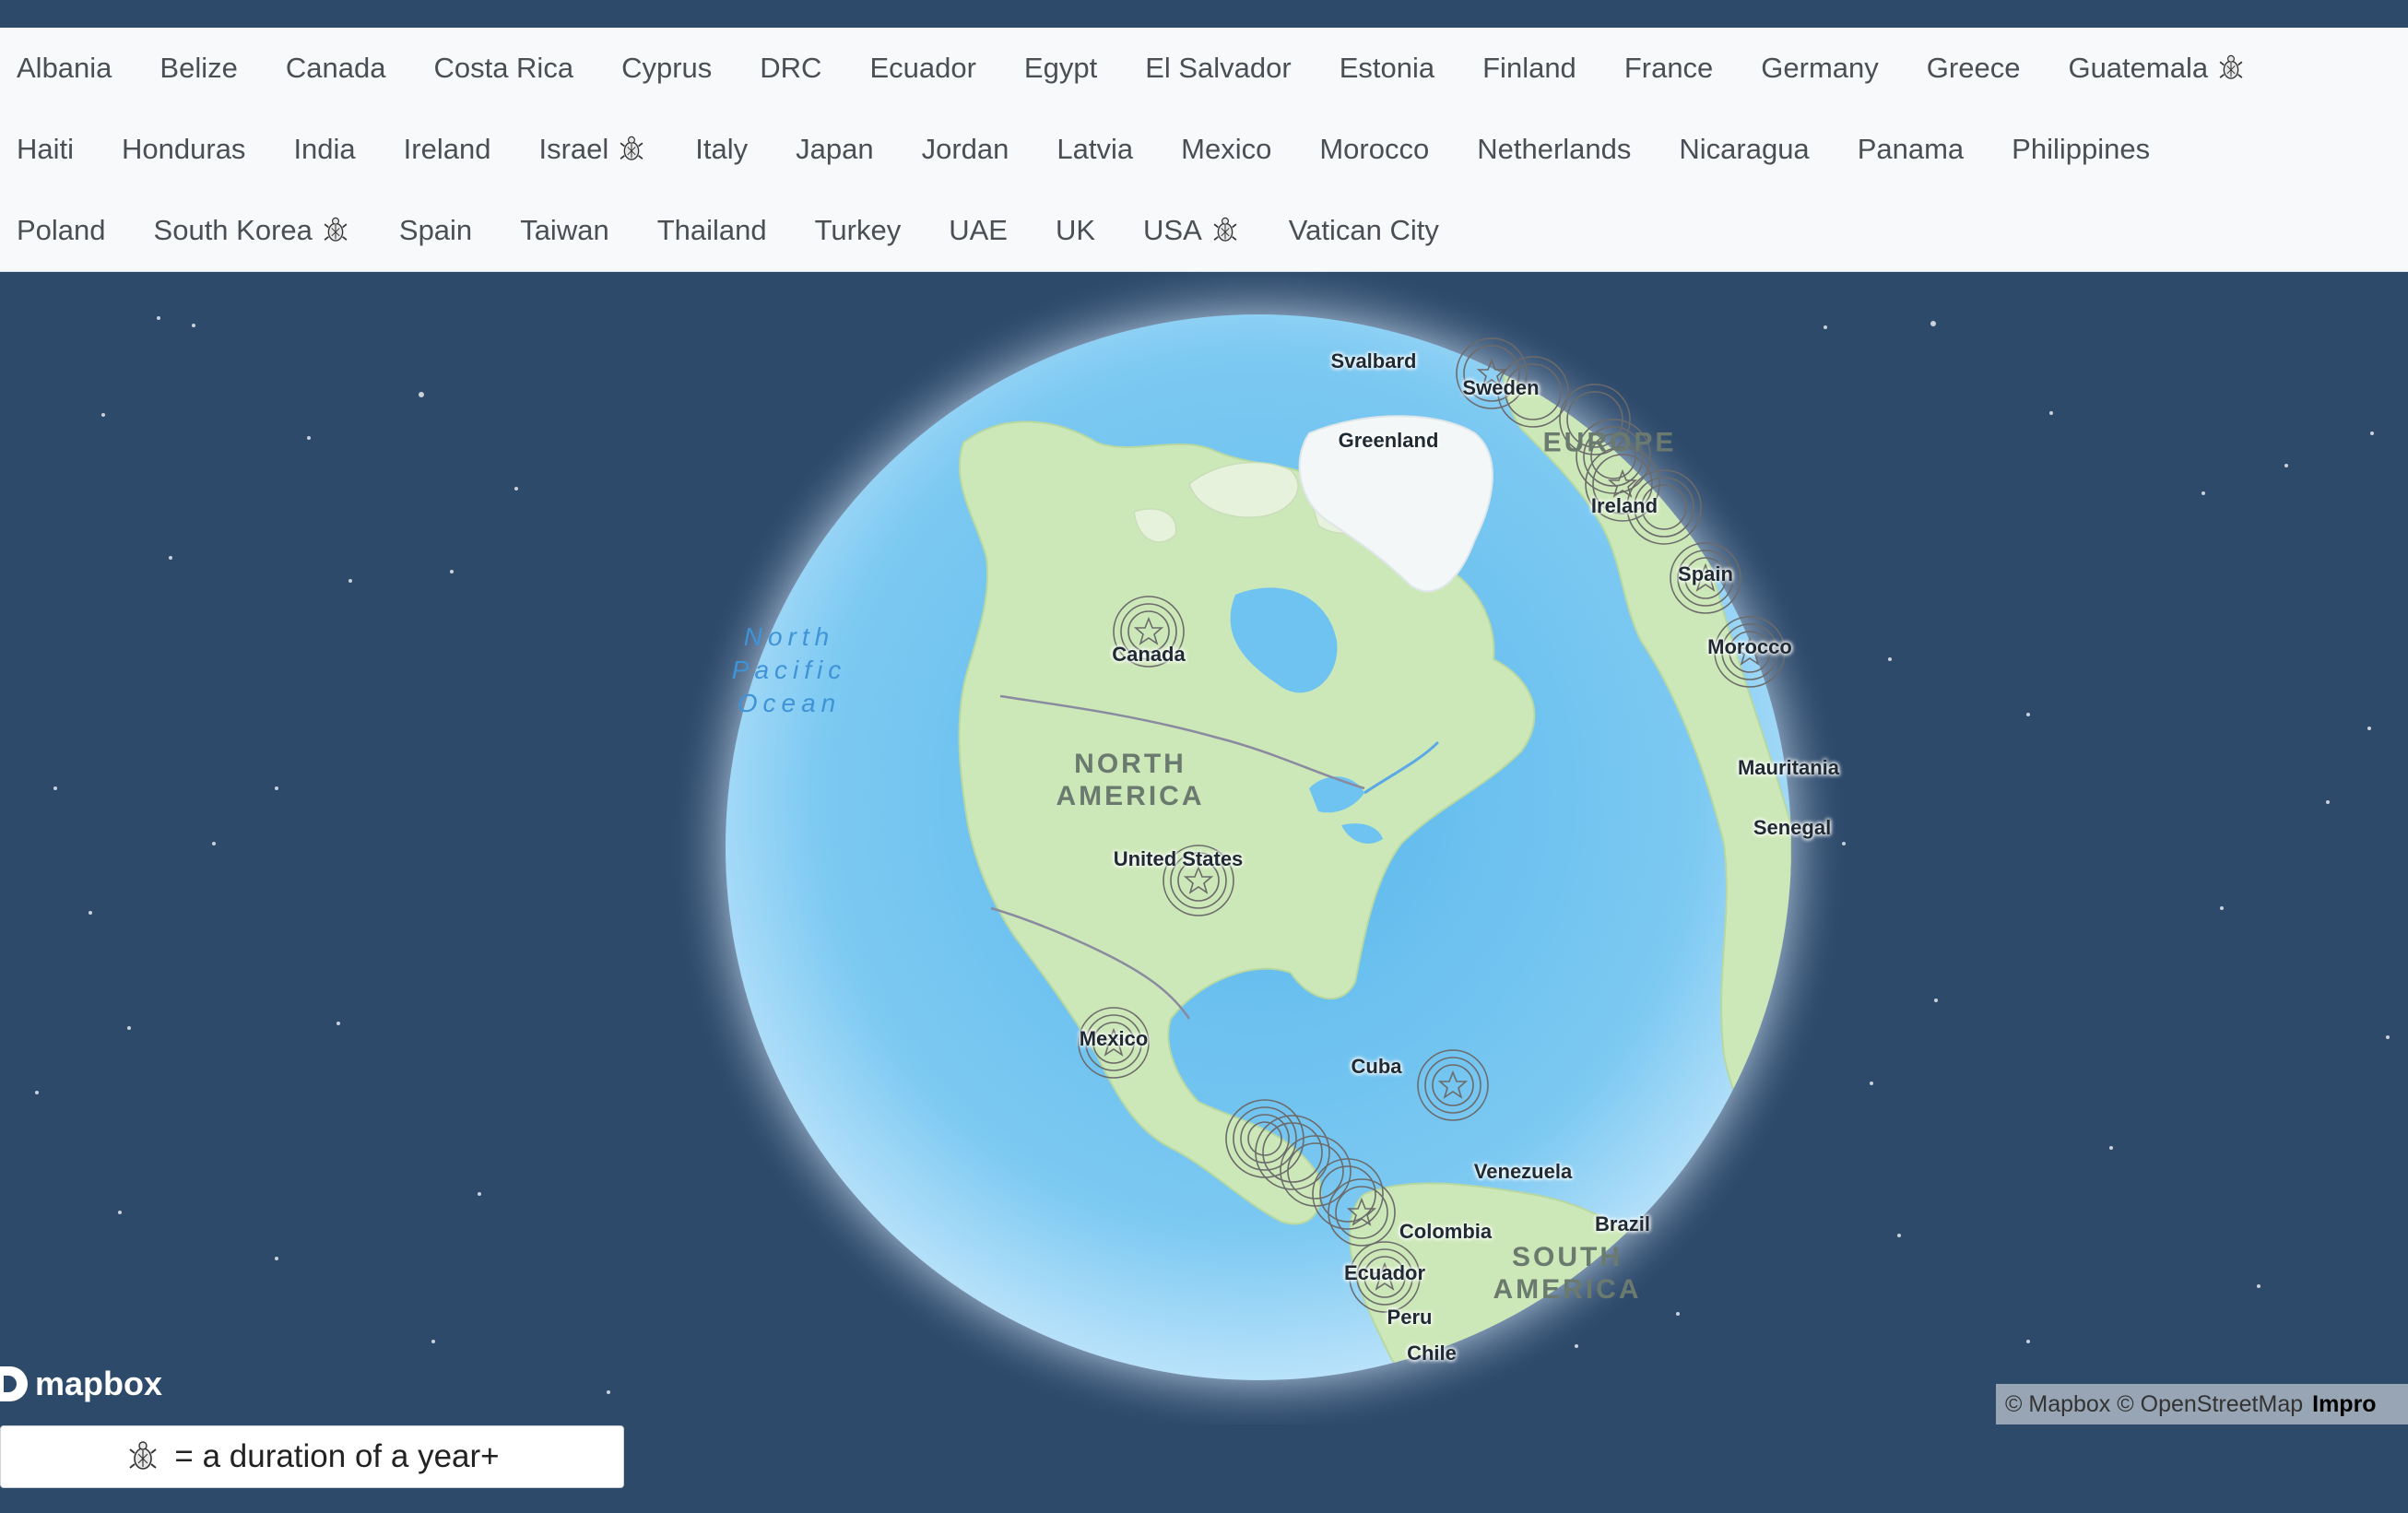 The width and height of the screenshot is (2408, 1513). What do you see at coordinates (1751, 149) in the screenshot?
I see `country-link-nicaragua: Nicaragua` at bounding box center [1751, 149].